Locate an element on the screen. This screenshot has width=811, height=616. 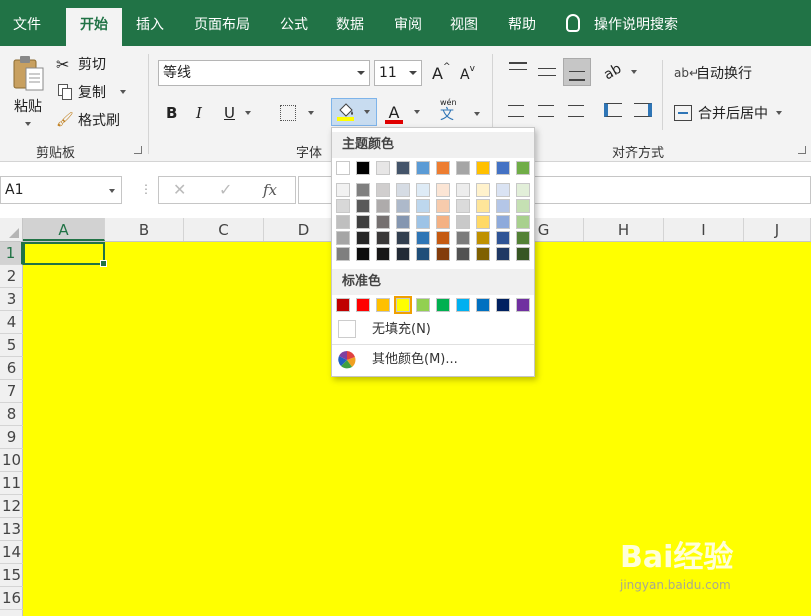
row-header-2: 2 is located at coordinates (11, 276).